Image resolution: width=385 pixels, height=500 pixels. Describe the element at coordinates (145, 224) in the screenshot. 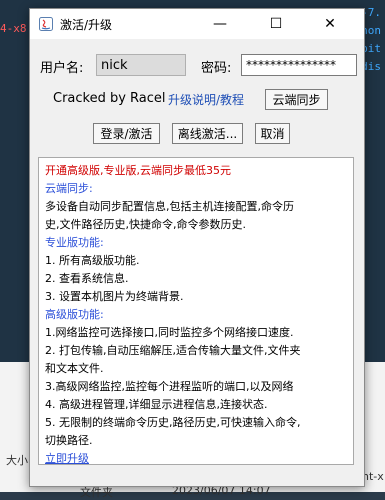

I see `cloud-sync-description: 史,文件路径历史,快捷命令,命令参数历史.` at that location.